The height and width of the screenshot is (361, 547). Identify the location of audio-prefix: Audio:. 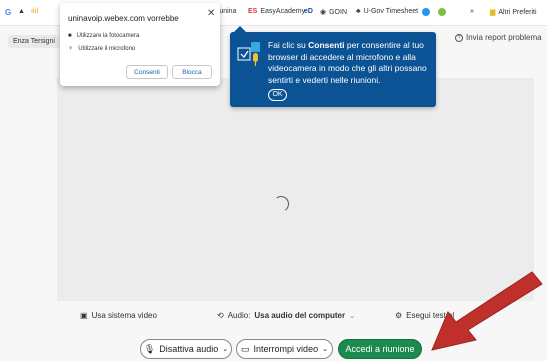
(239, 315).